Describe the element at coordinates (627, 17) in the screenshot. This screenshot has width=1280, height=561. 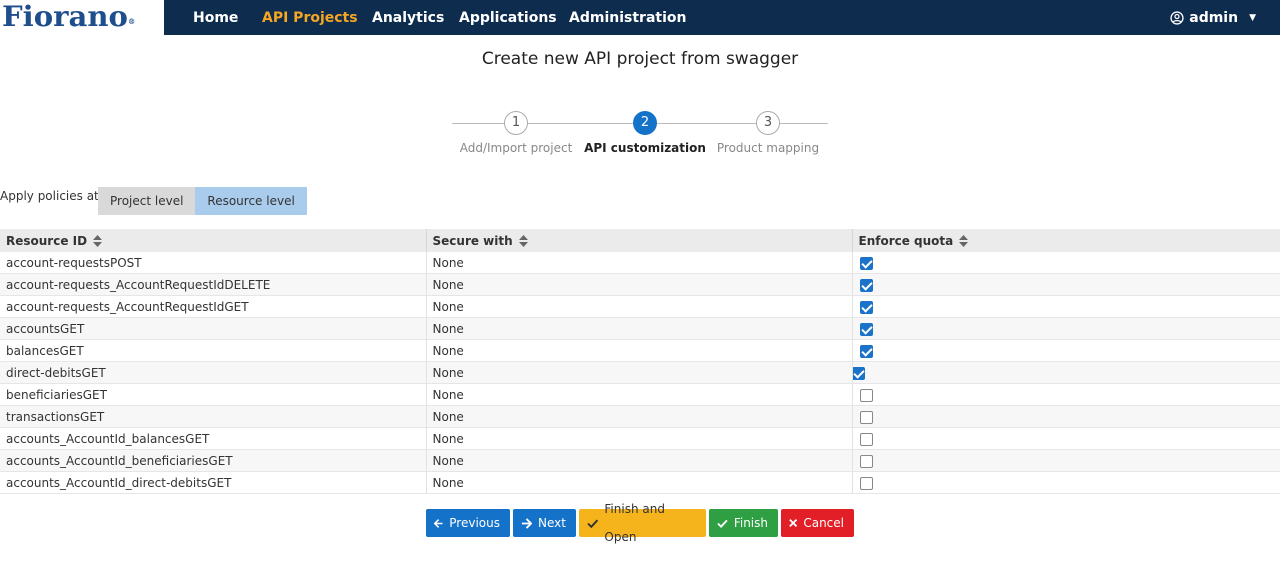
I see `nav-administration: Administration` at that location.